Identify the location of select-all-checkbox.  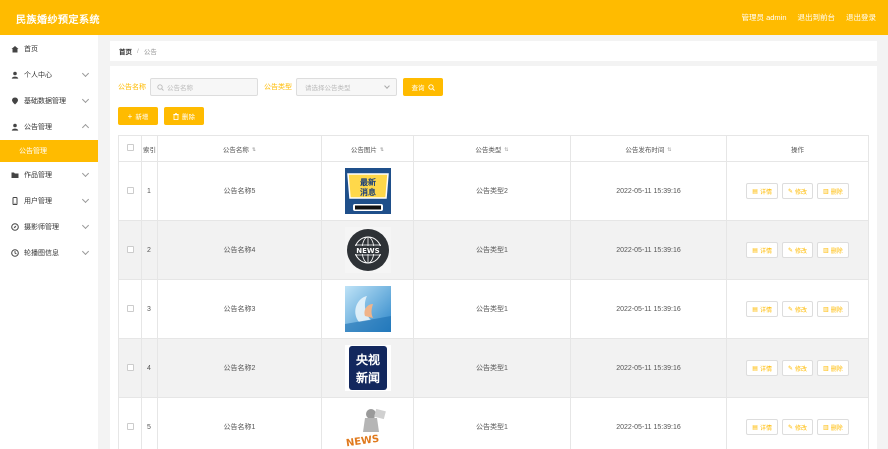
(130, 147).